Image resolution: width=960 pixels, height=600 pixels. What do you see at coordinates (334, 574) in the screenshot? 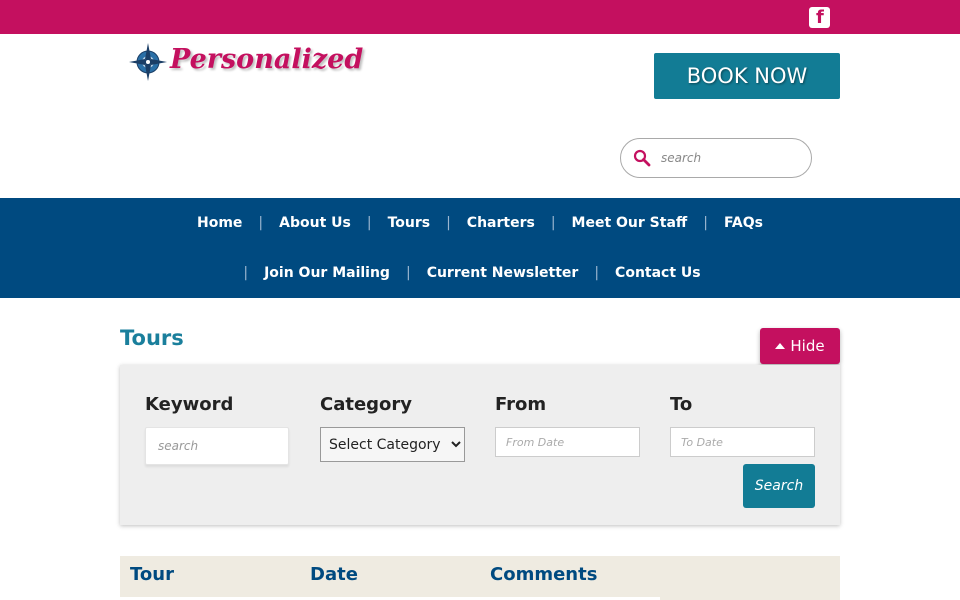
I see `column-header-date: Date` at bounding box center [334, 574].